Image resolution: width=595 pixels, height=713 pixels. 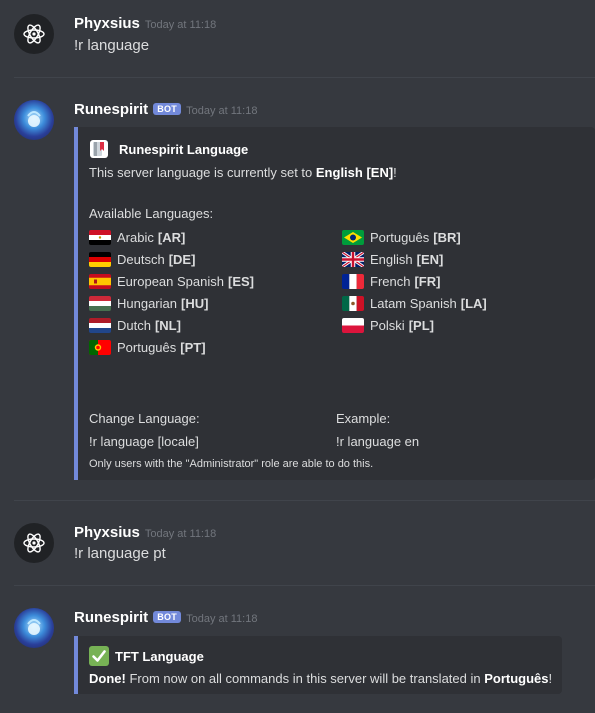 I want to click on example-value: !r language en, so click(x=378, y=441).